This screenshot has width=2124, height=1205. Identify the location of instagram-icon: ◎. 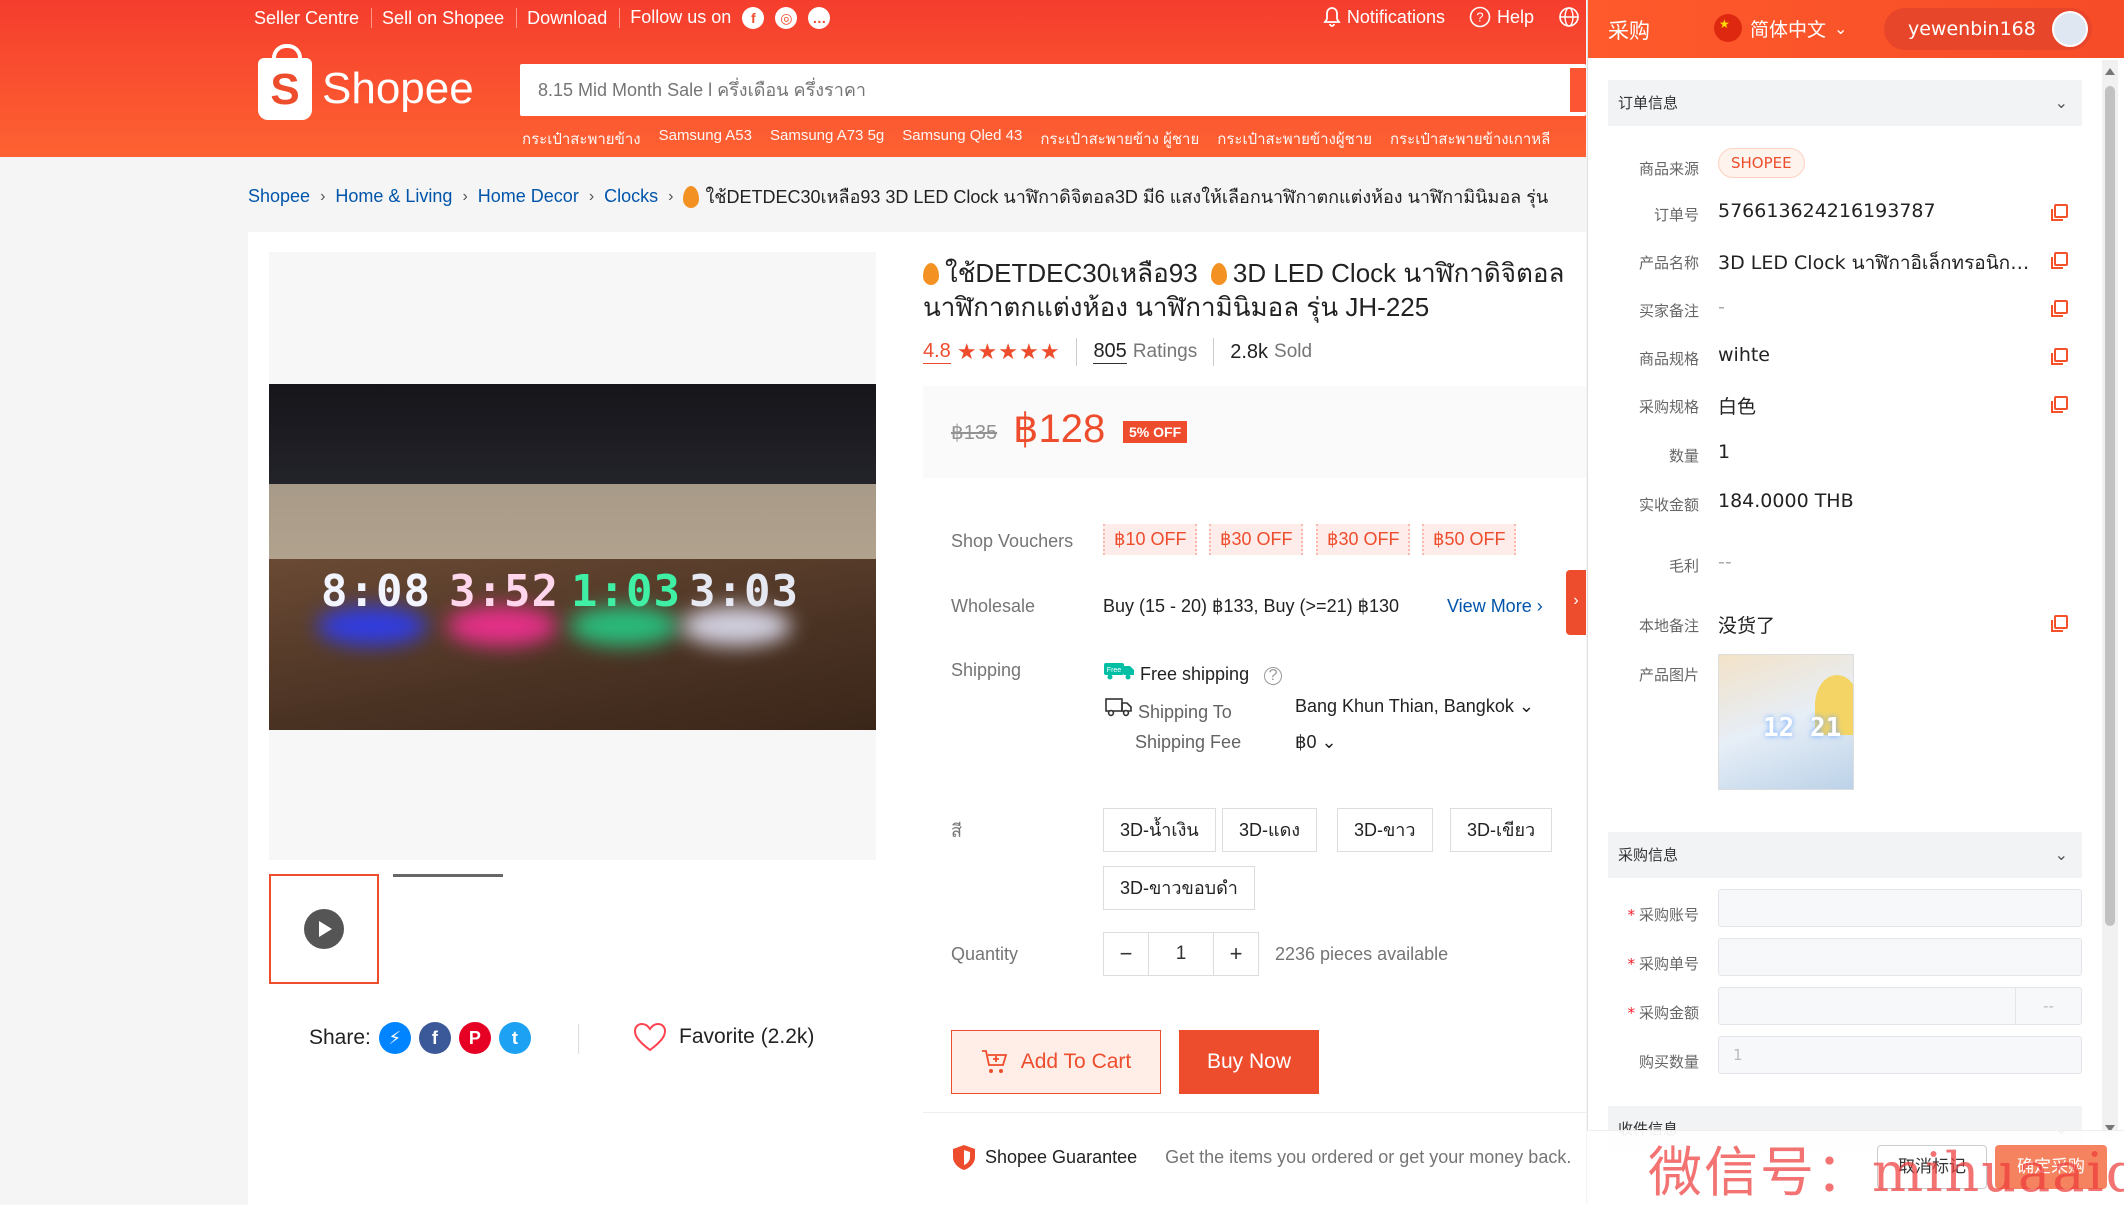
(786, 18).